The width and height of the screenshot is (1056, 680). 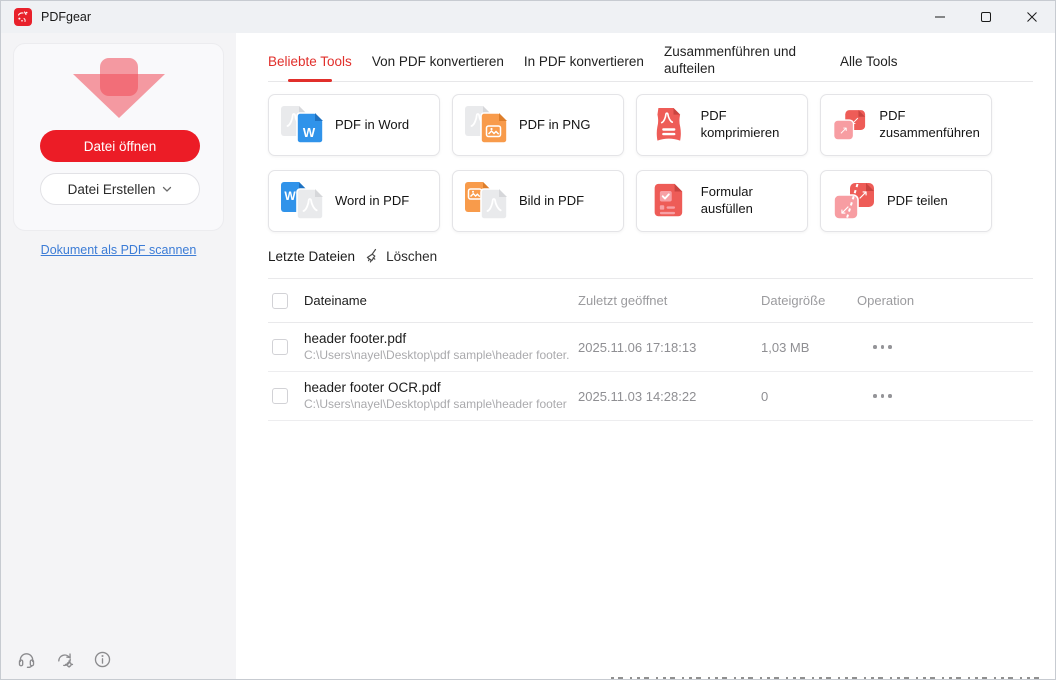 What do you see at coordinates (740, 124) in the screenshot?
I see `tool-label: PDF komprimieren` at bounding box center [740, 124].